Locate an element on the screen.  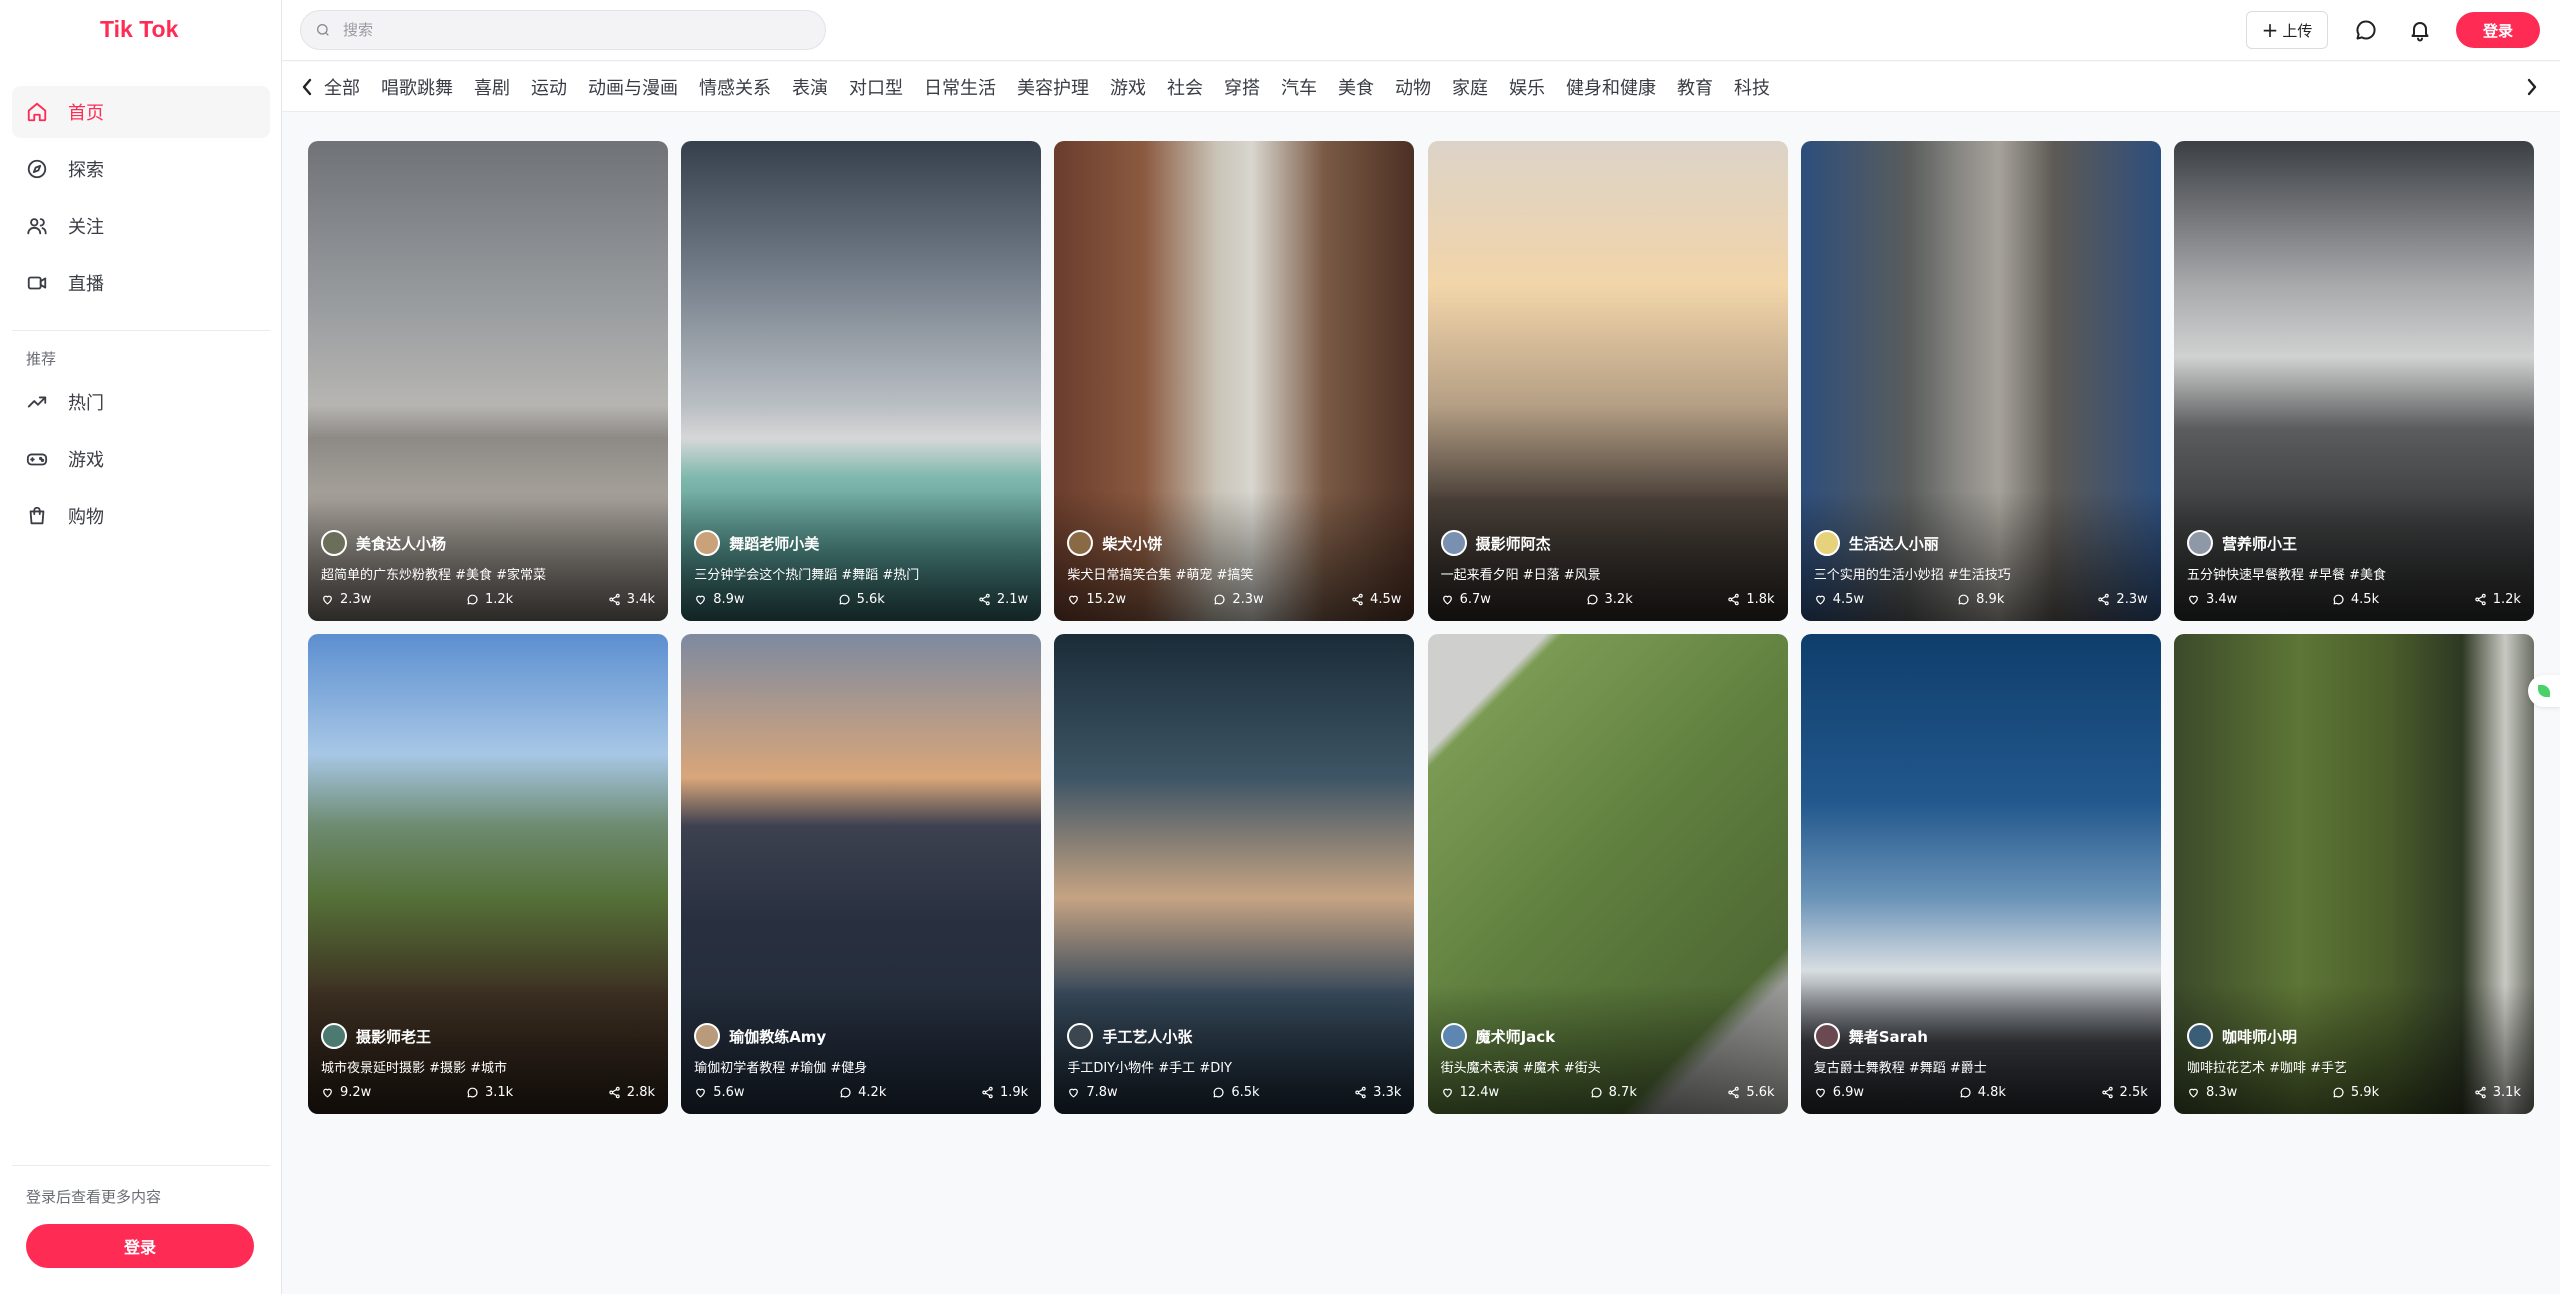
comment-stat: 8.7k is located at coordinates (1613, 1092).